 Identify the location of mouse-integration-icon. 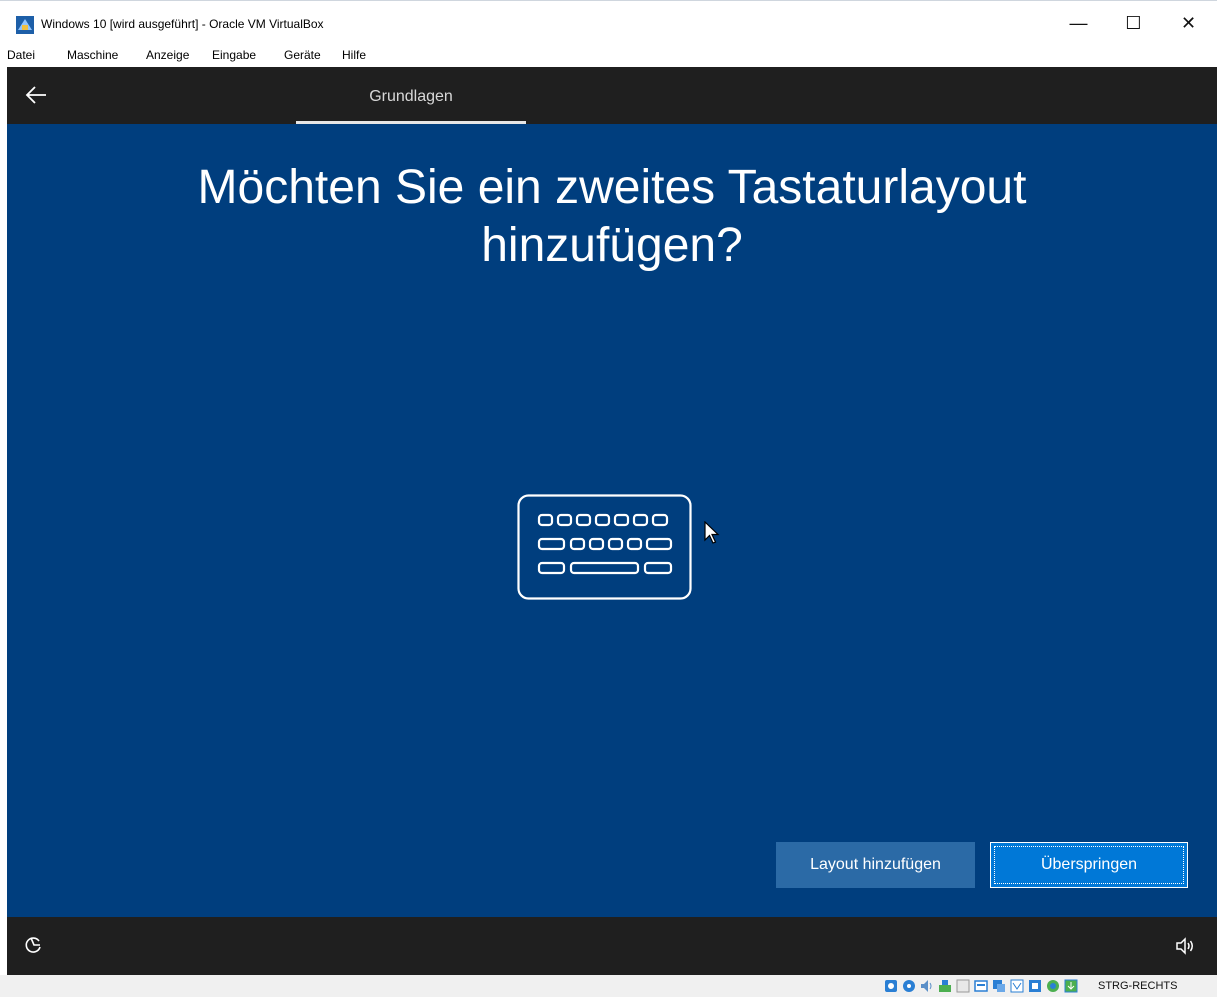
(1053, 986).